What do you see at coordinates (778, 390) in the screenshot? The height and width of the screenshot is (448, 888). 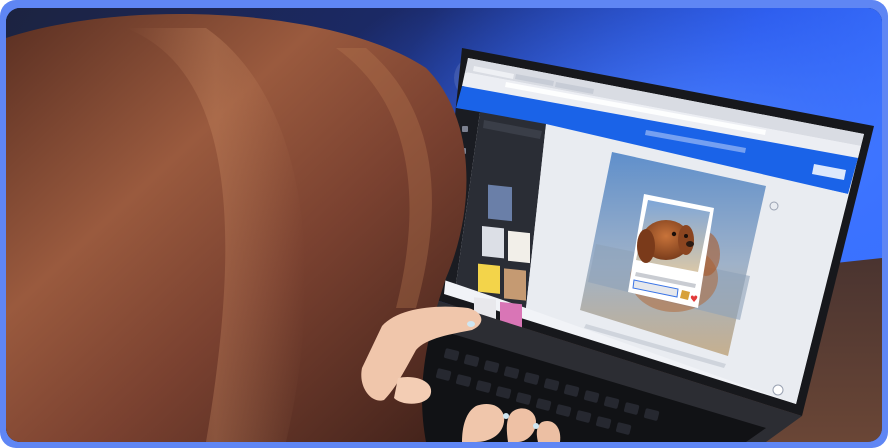 I see `zoom-icon` at bounding box center [778, 390].